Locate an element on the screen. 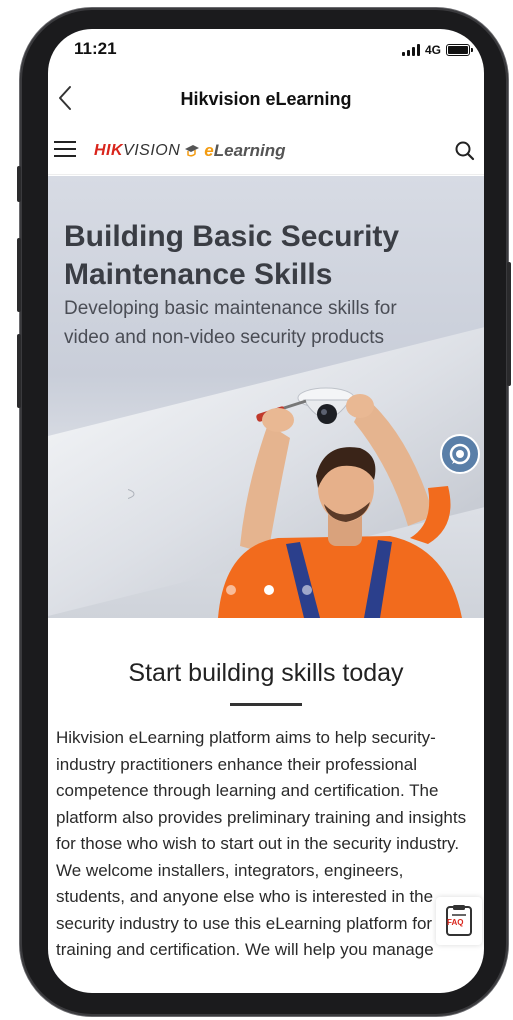 This screenshot has width=513, height=1020. network-type: 4G is located at coordinates (432, 50).